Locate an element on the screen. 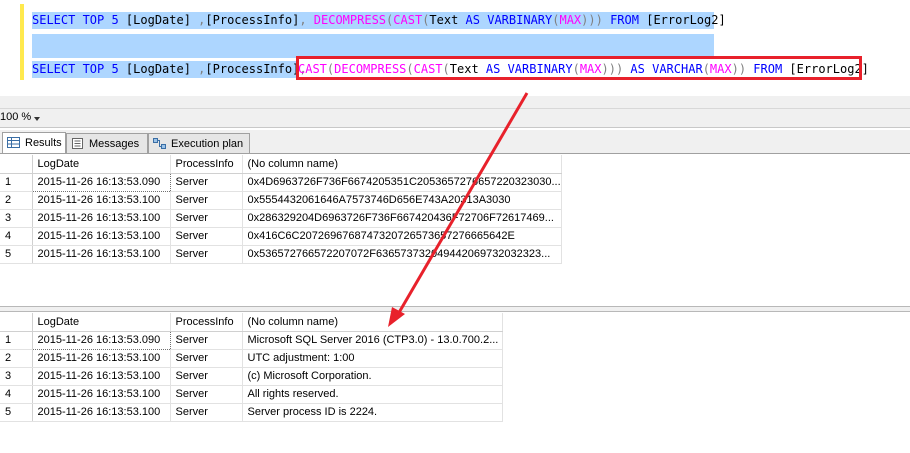 This screenshot has width=910, height=453. table-cell: Server process ID is 2224. is located at coordinates (372, 412).